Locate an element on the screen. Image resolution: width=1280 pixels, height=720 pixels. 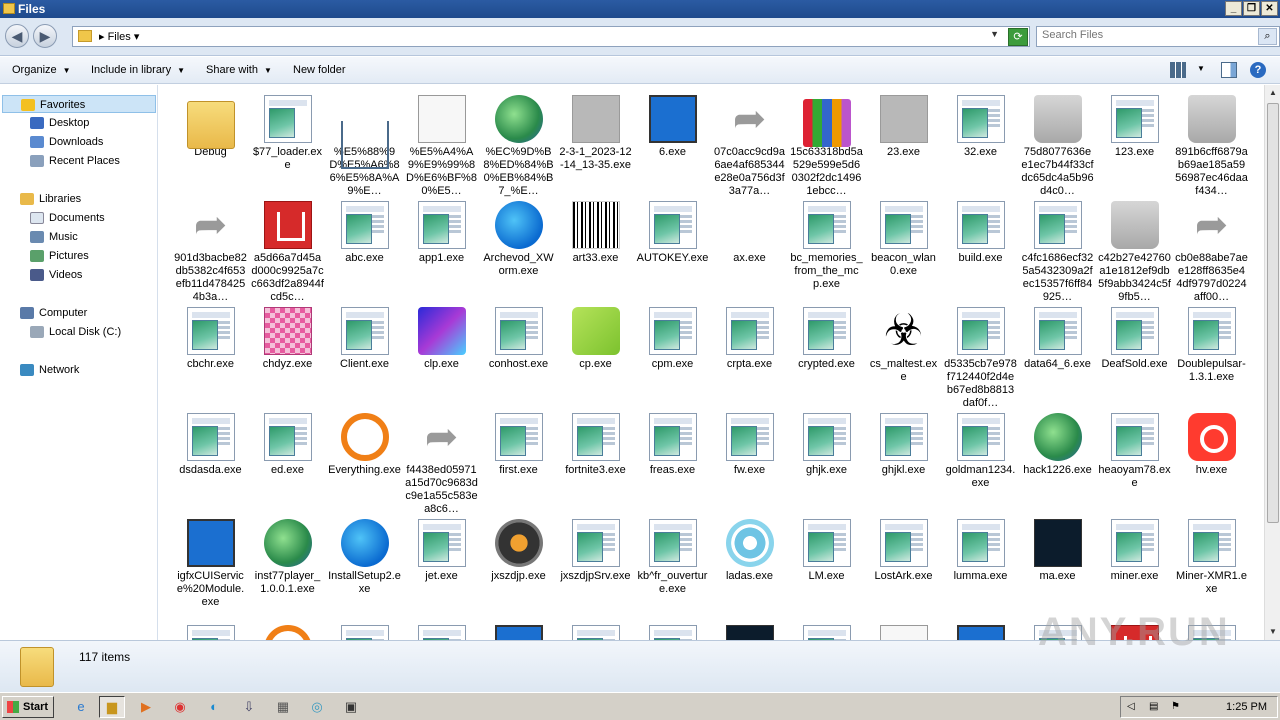
nav-computer: Computer is located at coordinates (53, 313).